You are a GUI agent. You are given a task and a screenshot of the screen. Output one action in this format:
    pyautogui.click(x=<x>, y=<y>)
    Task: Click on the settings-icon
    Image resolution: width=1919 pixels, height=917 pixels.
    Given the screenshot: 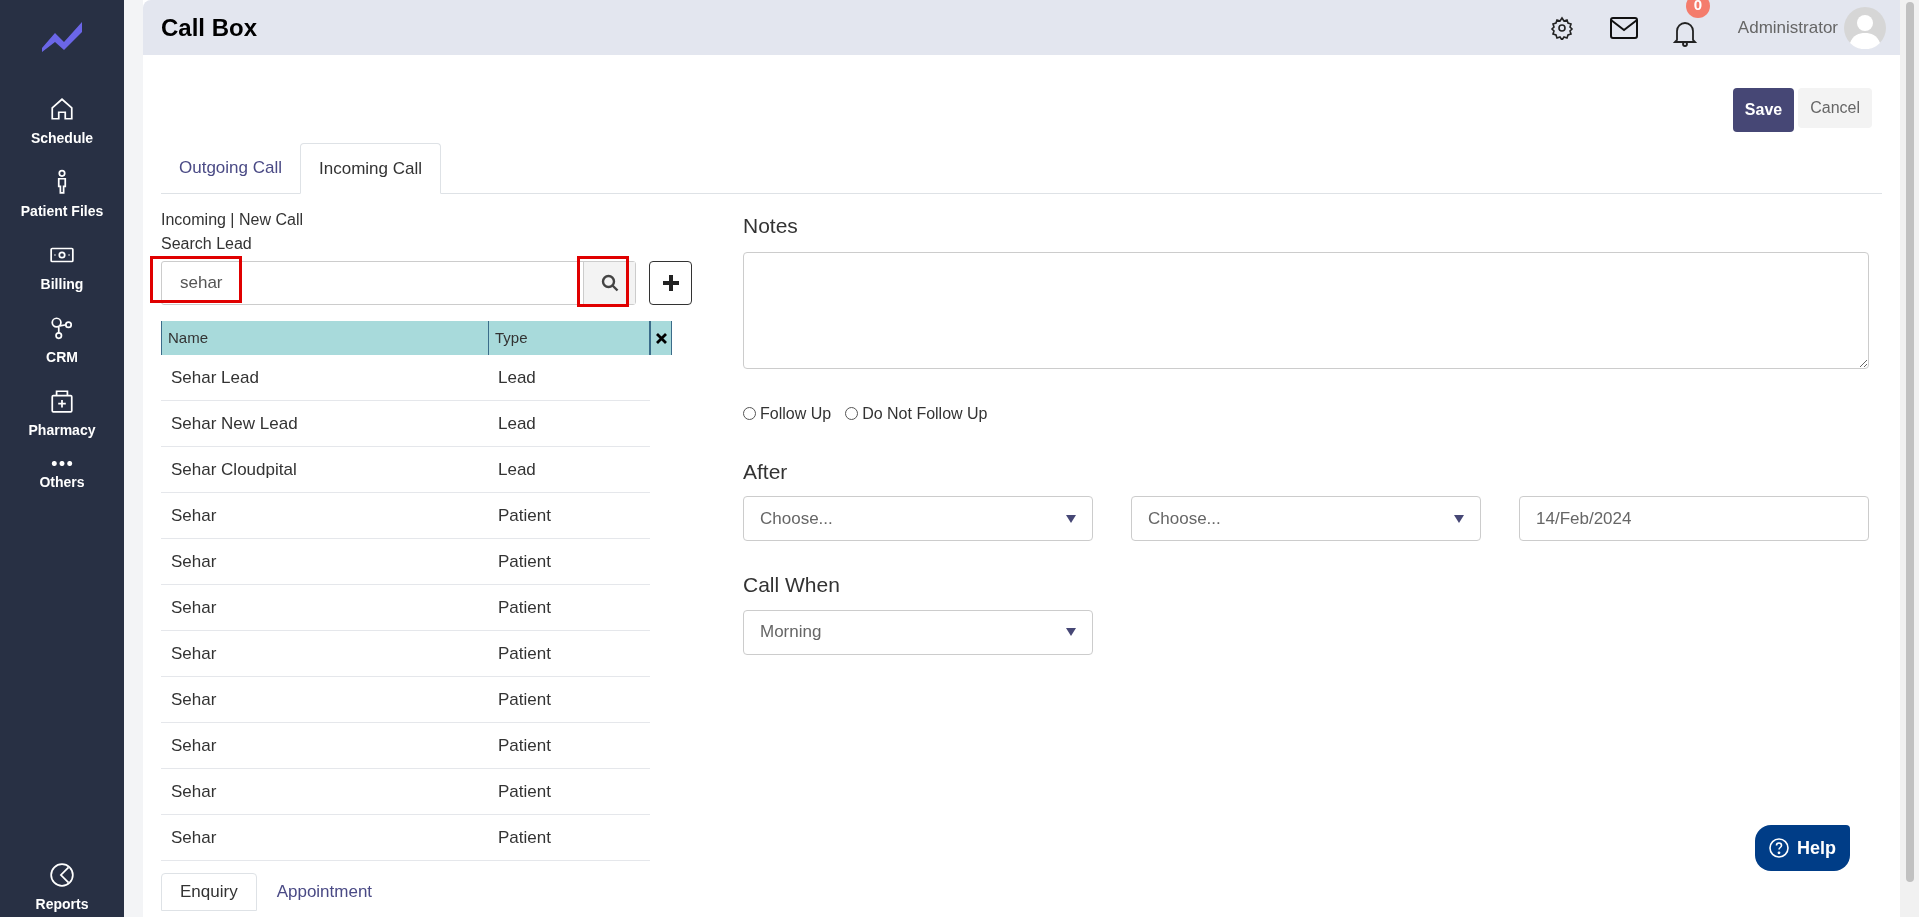 What is the action you would take?
    pyautogui.click(x=1561, y=27)
    